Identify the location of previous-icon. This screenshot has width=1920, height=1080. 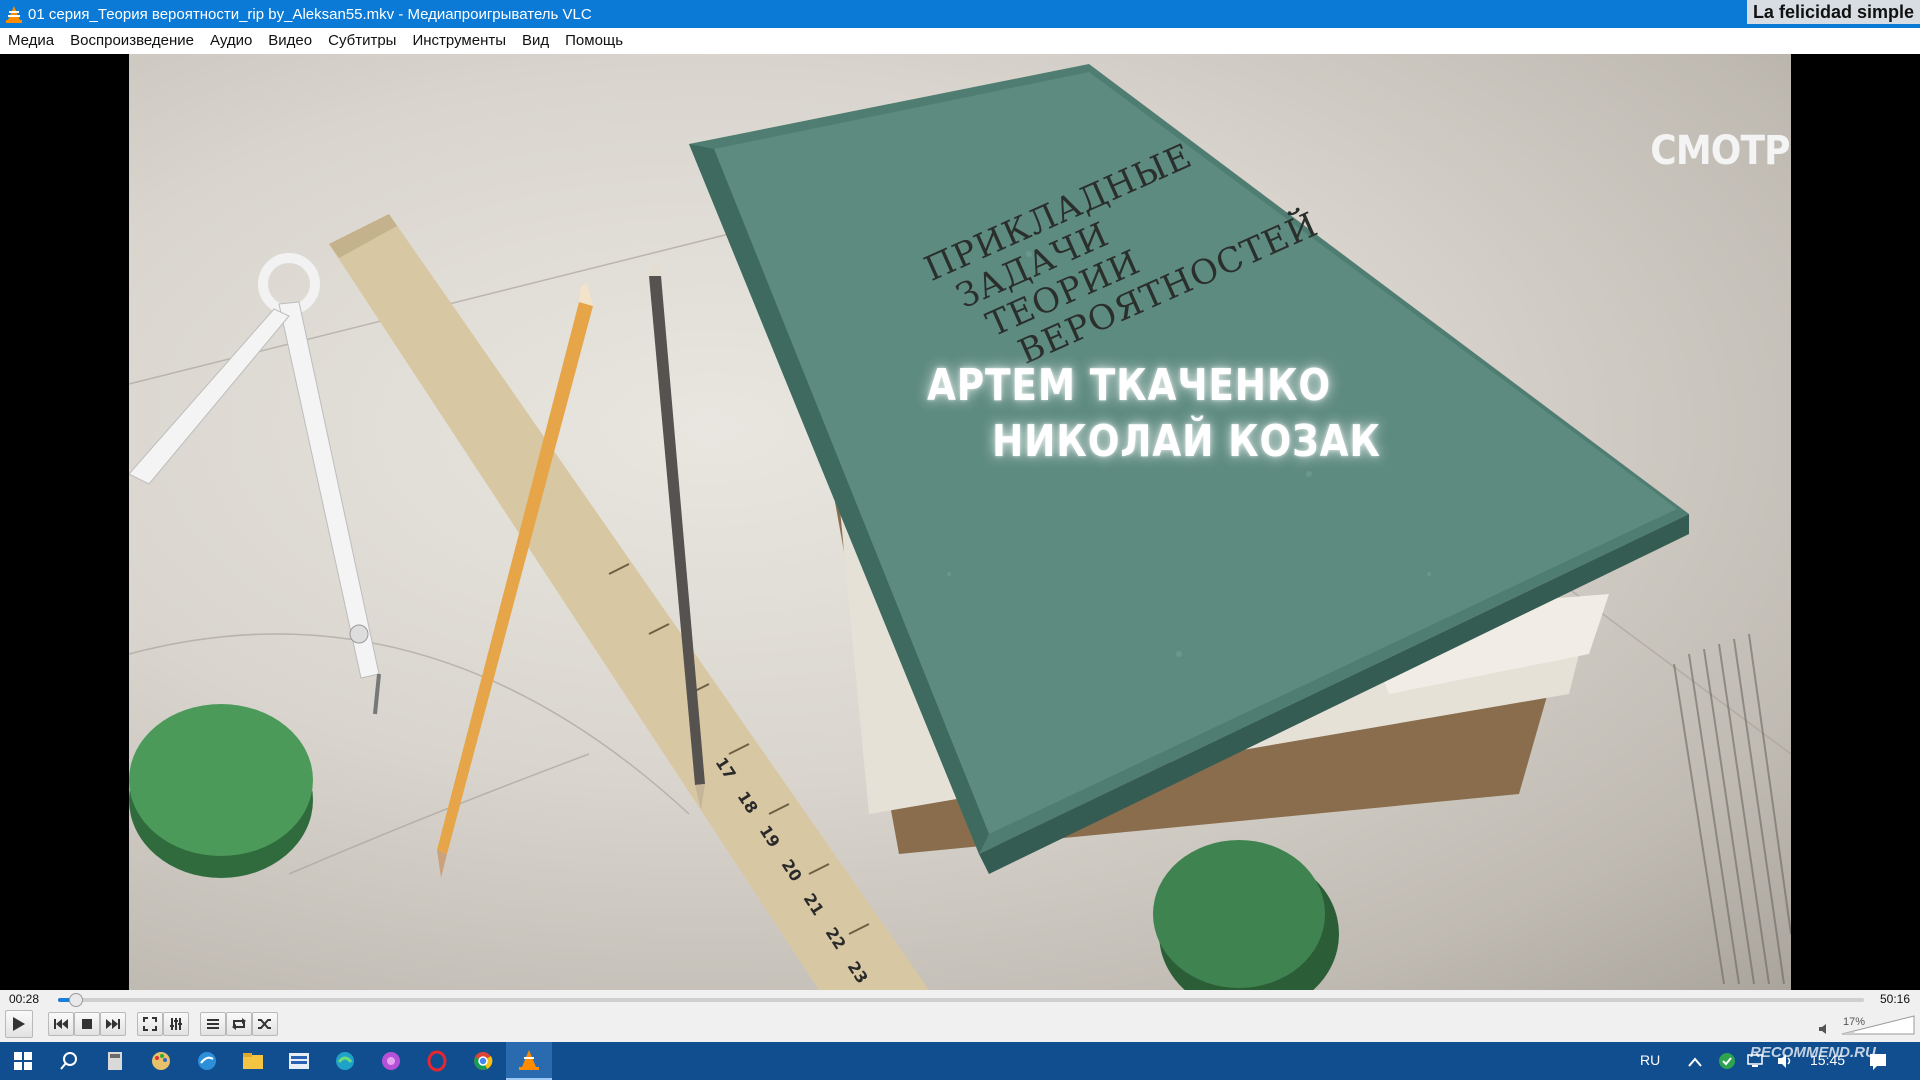
(61, 1024).